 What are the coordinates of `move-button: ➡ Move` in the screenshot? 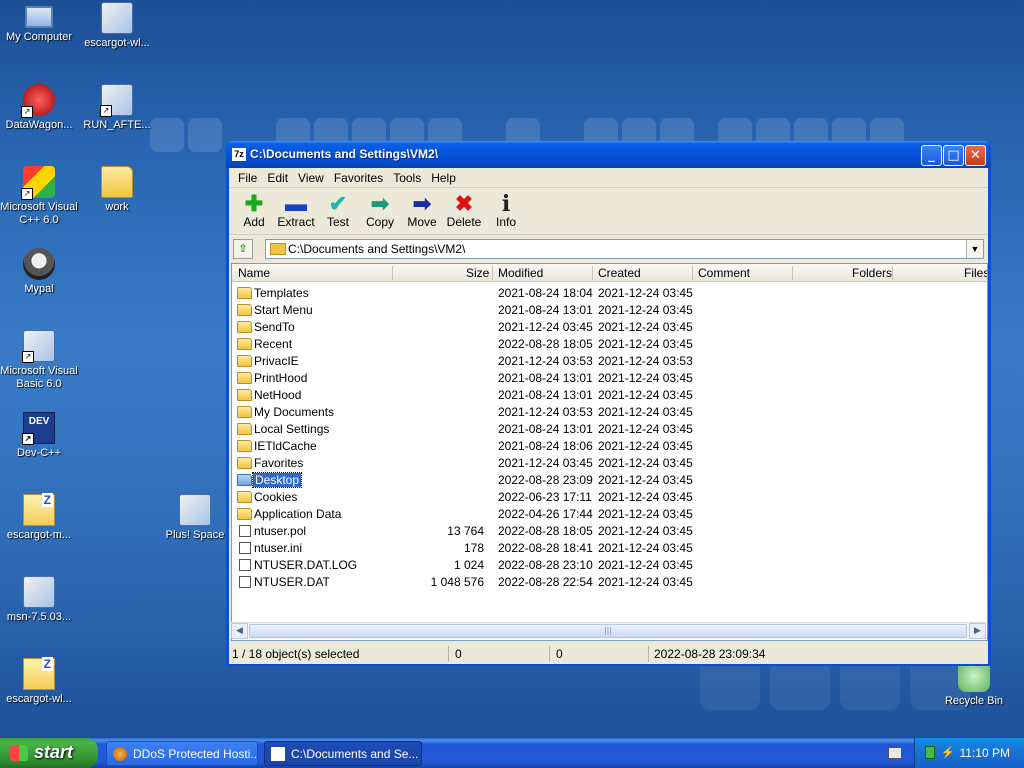 It's located at (422, 211).